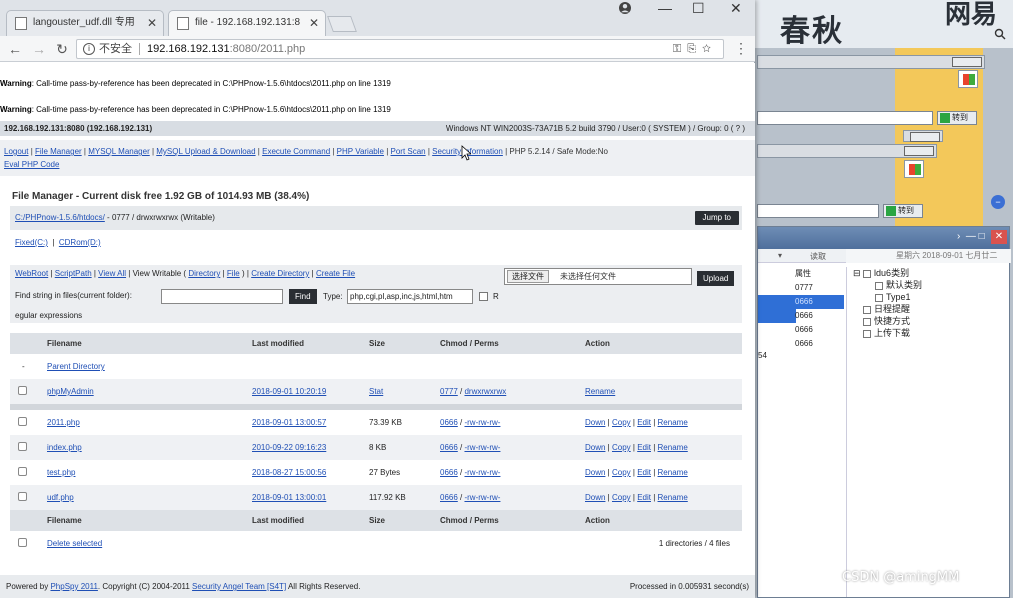 Image resolution: width=1013 pixels, height=598 pixels. Describe the element at coordinates (247, 23) in the screenshot. I see `tab-file: file - 192.168.192.131:8 ✕` at that location.